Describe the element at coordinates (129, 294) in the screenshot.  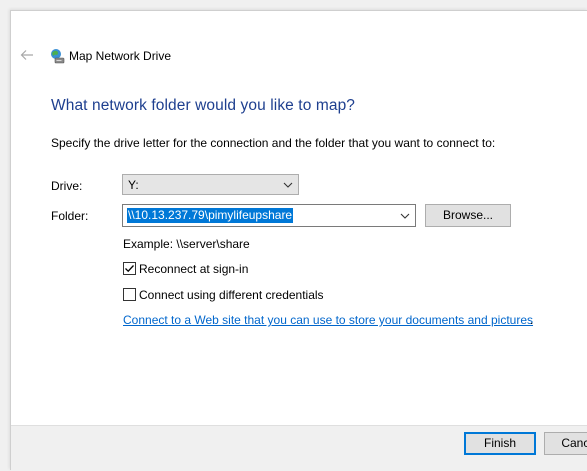
I see `different-credentials-checkbox` at that location.